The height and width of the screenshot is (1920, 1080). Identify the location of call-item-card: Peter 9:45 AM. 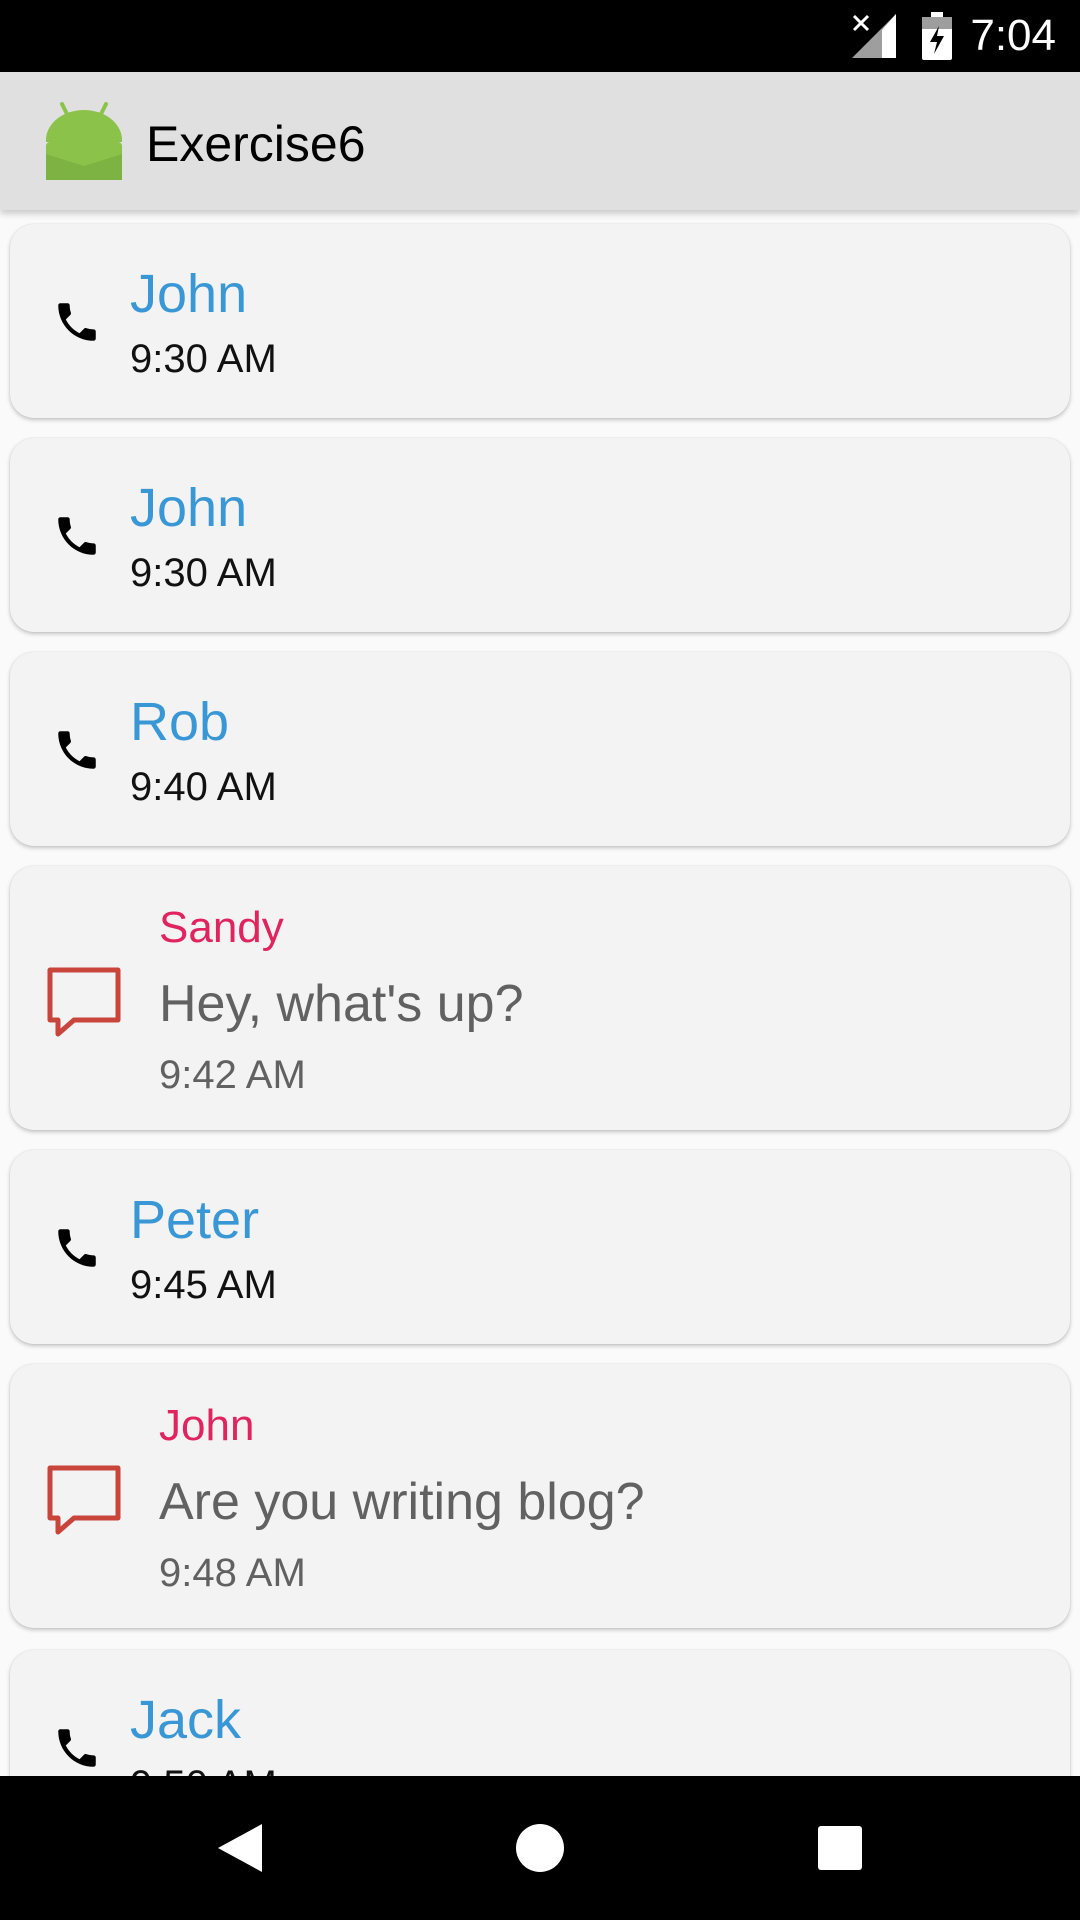
(540, 1247).